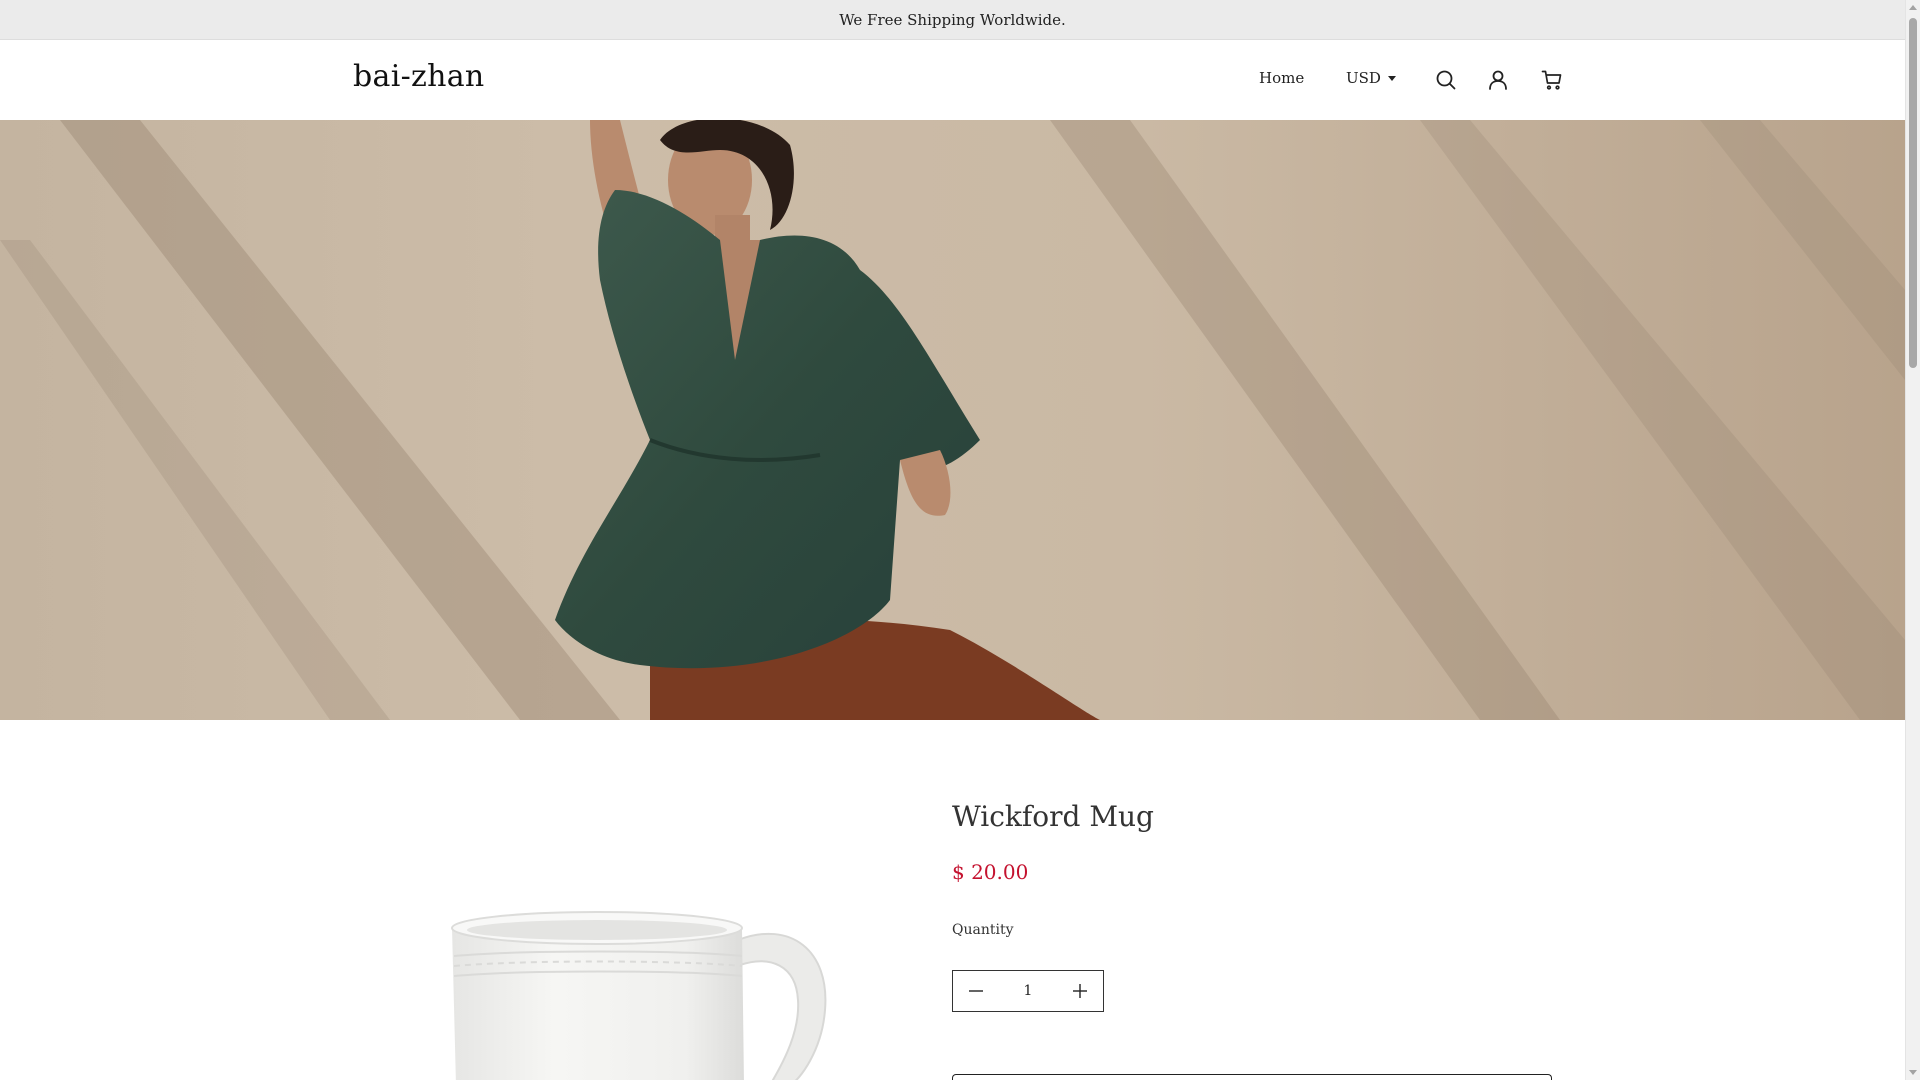  Describe the element at coordinates (1053, 816) in the screenshot. I see `product-title: Wickford Mug` at that location.